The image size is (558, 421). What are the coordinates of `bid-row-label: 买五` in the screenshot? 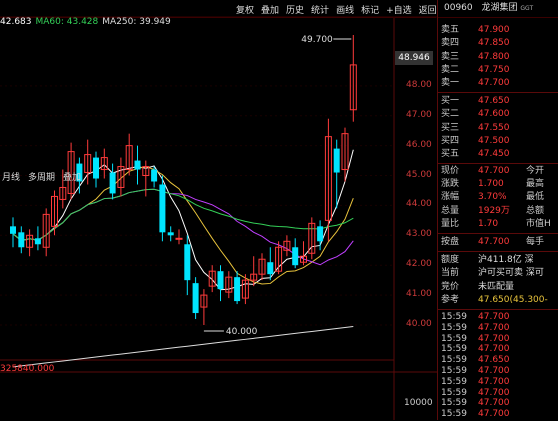 It's located at (450, 154).